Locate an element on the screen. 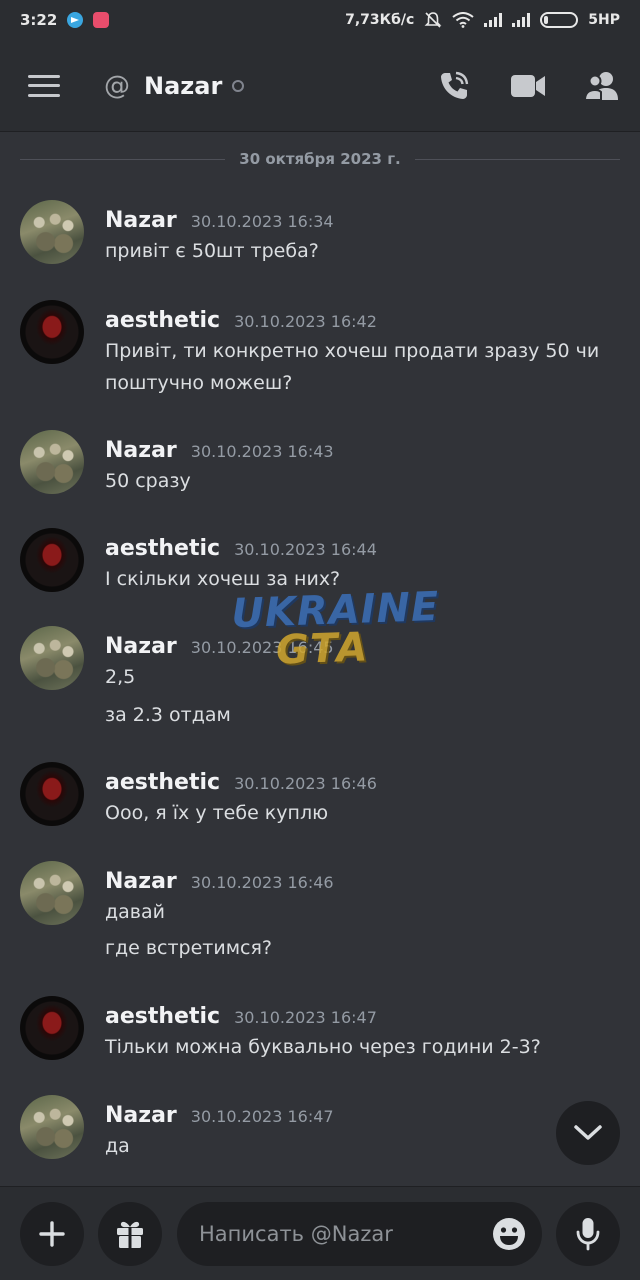  at-icon: @ is located at coordinates (117, 85).